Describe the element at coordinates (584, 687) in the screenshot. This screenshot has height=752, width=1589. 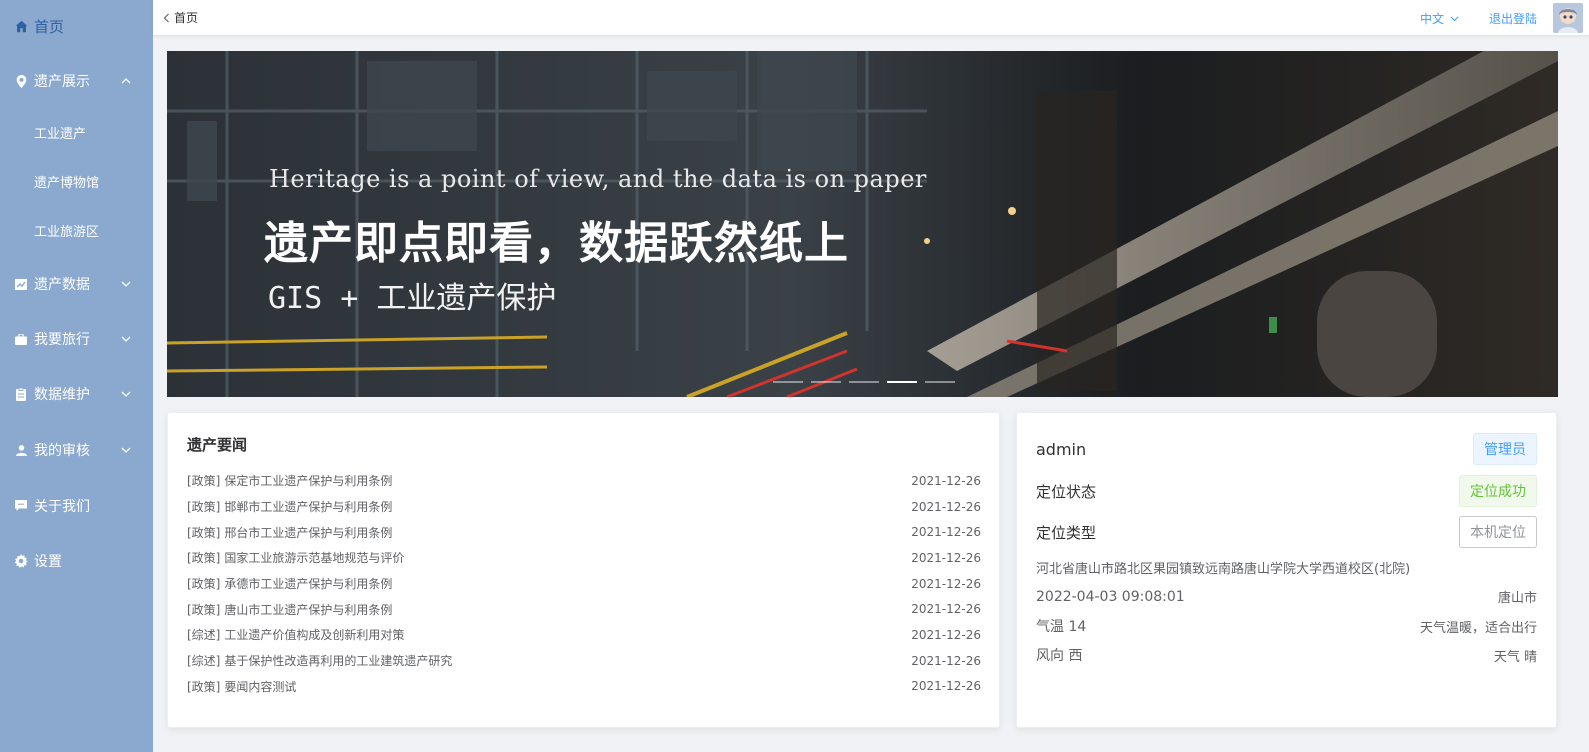
I see `news-item: [政策] 要闻内容测试 2021-12-26` at that location.